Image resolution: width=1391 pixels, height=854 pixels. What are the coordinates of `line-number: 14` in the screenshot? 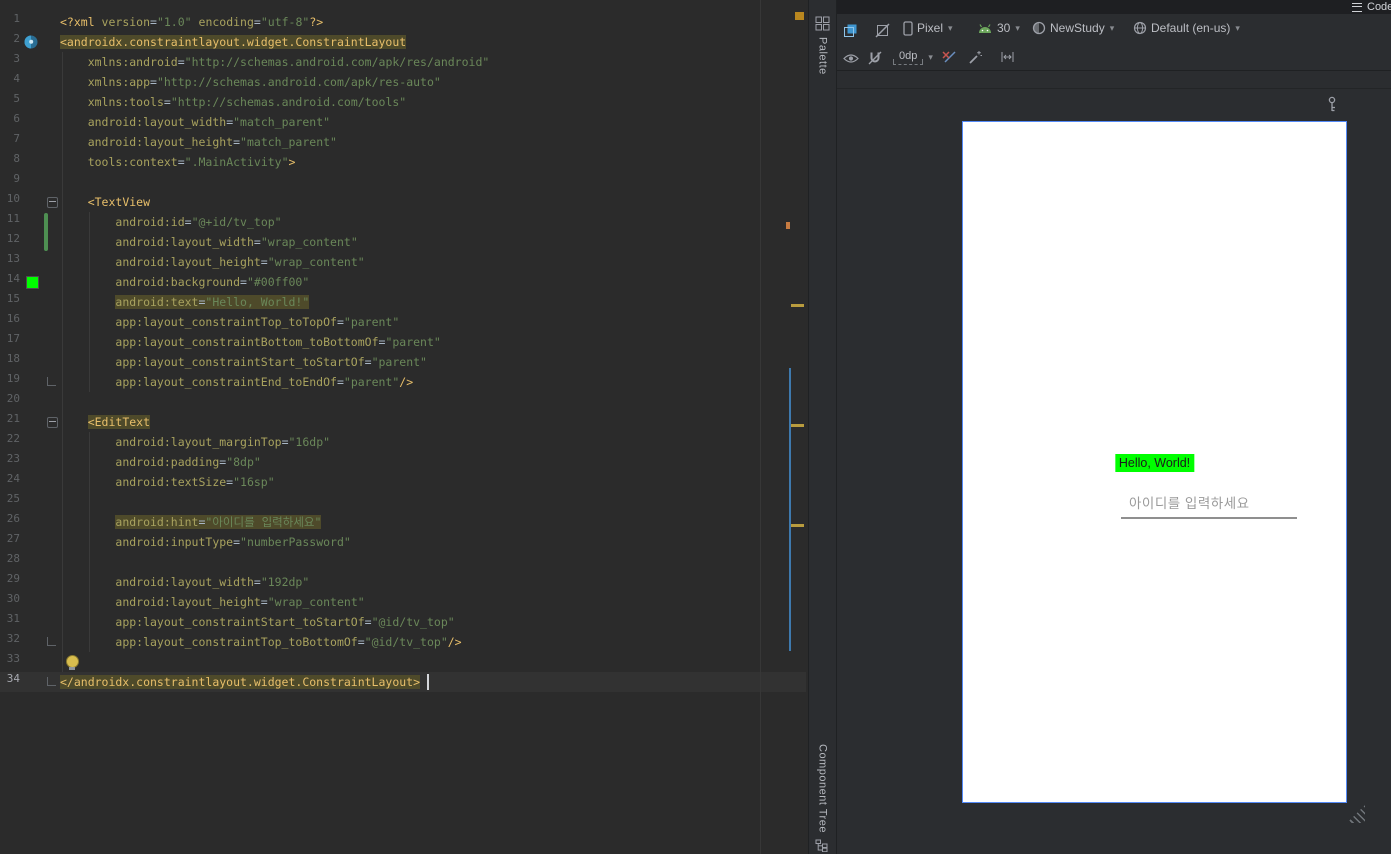 It's located at (10, 282).